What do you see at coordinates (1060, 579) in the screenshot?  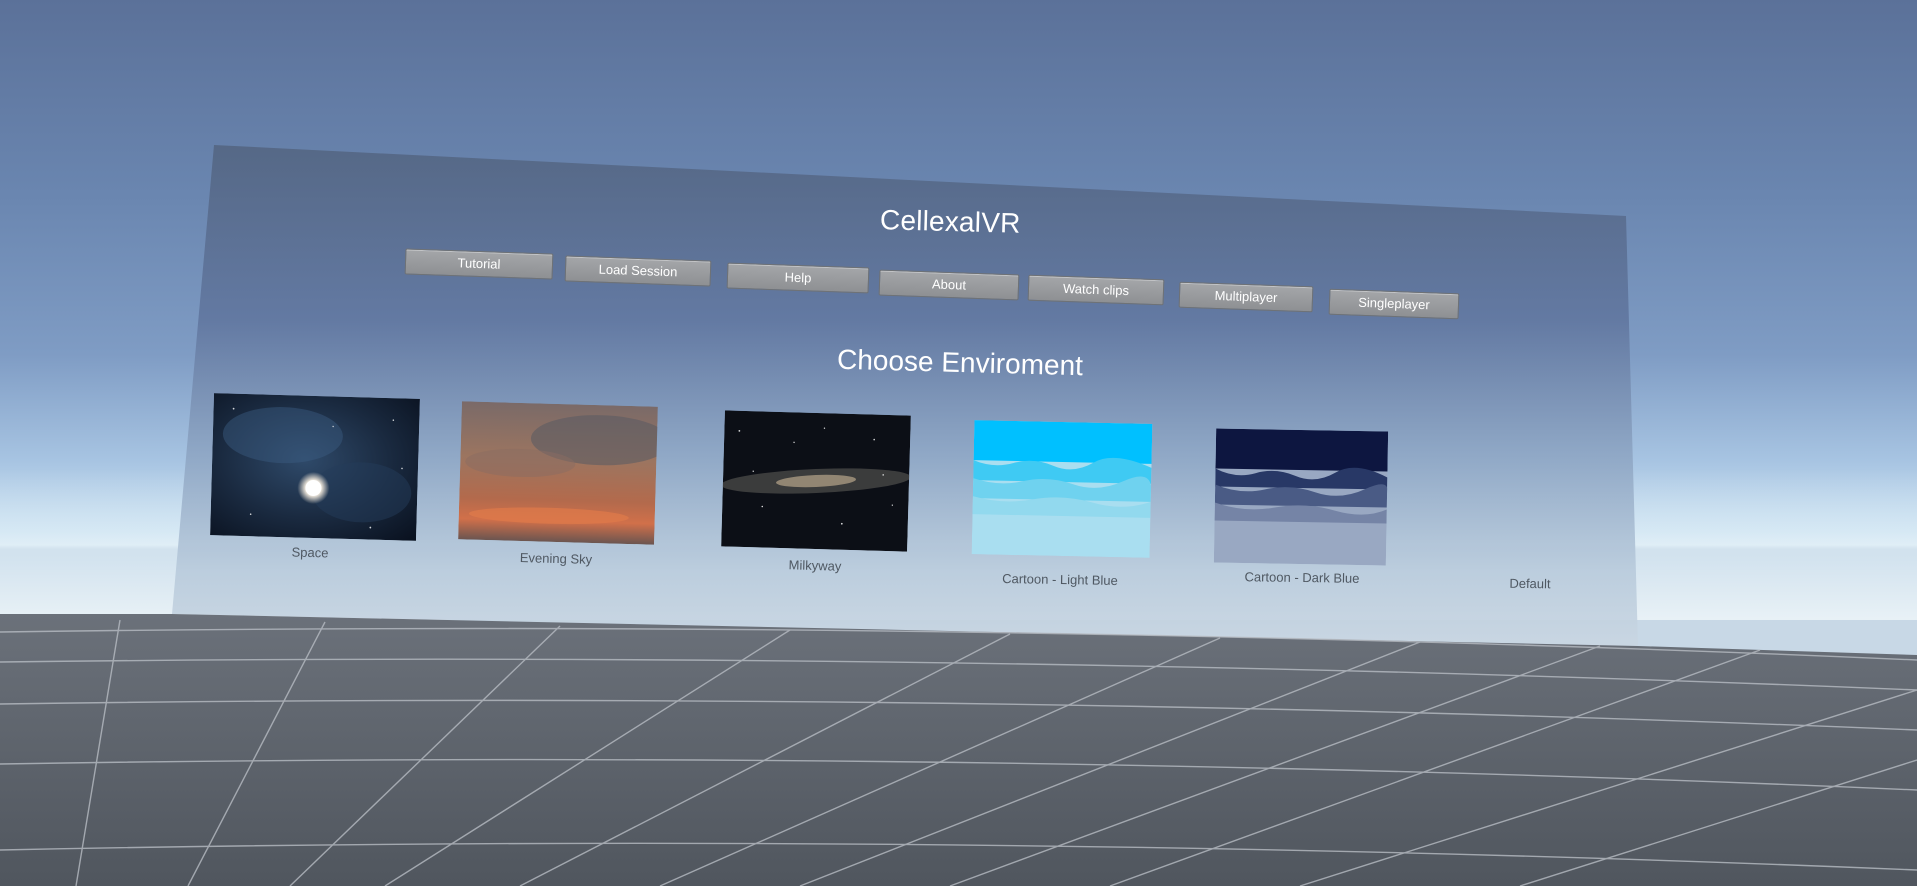 I see `cartoon-light-blue-label: Cartoon - Light Blue` at bounding box center [1060, 579].